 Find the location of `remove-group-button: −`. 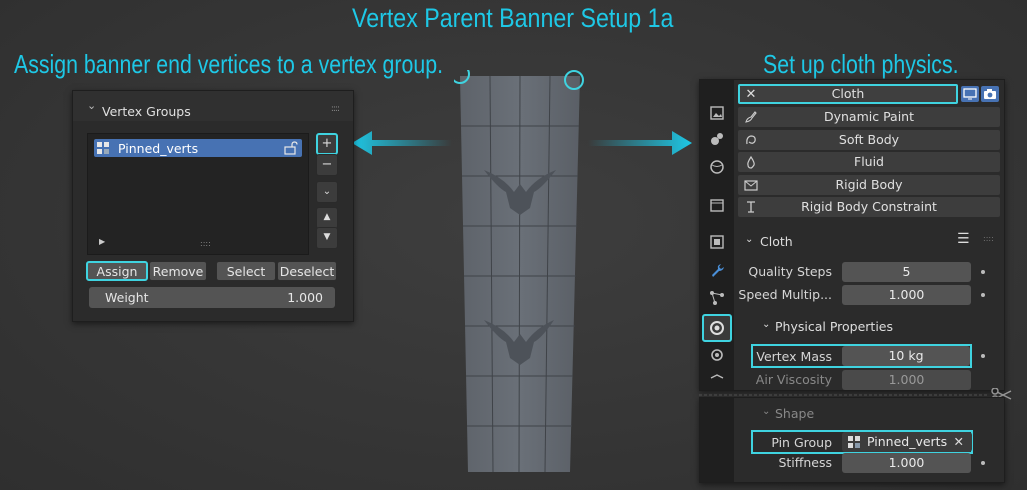

remove-group-button: − is located at coordinates (327, 165).